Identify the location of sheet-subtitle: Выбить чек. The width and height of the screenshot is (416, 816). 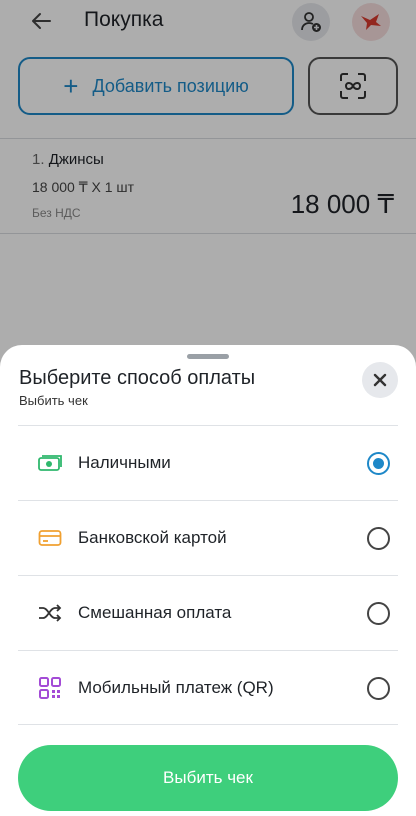
(53, 400).